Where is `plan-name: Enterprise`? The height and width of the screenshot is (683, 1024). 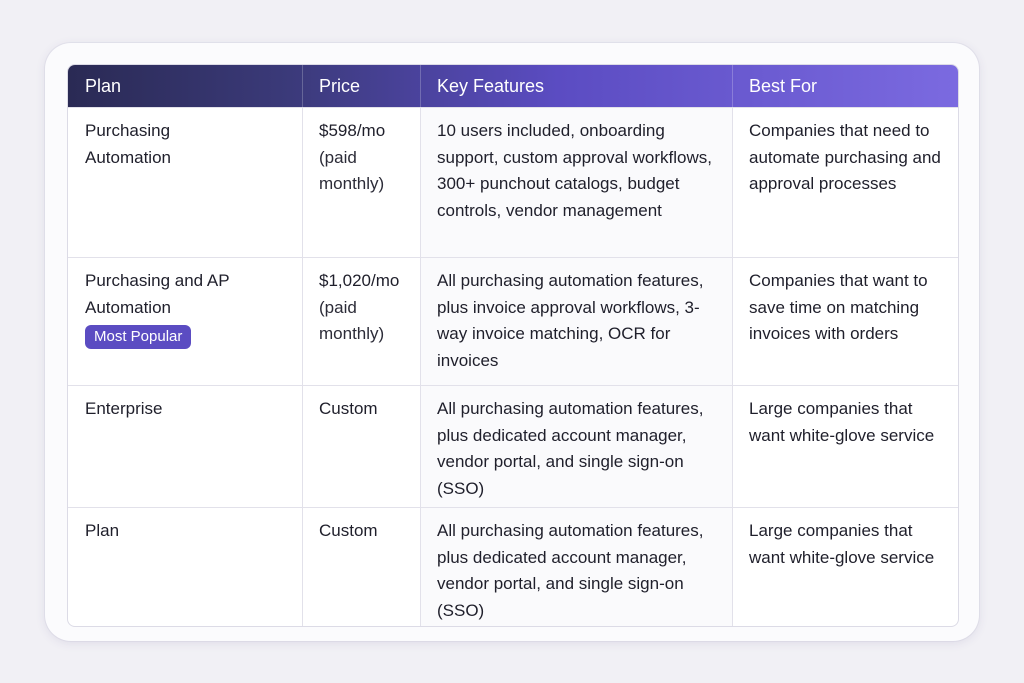 plan-name: Enterprise is located at coordinates (124, 408).